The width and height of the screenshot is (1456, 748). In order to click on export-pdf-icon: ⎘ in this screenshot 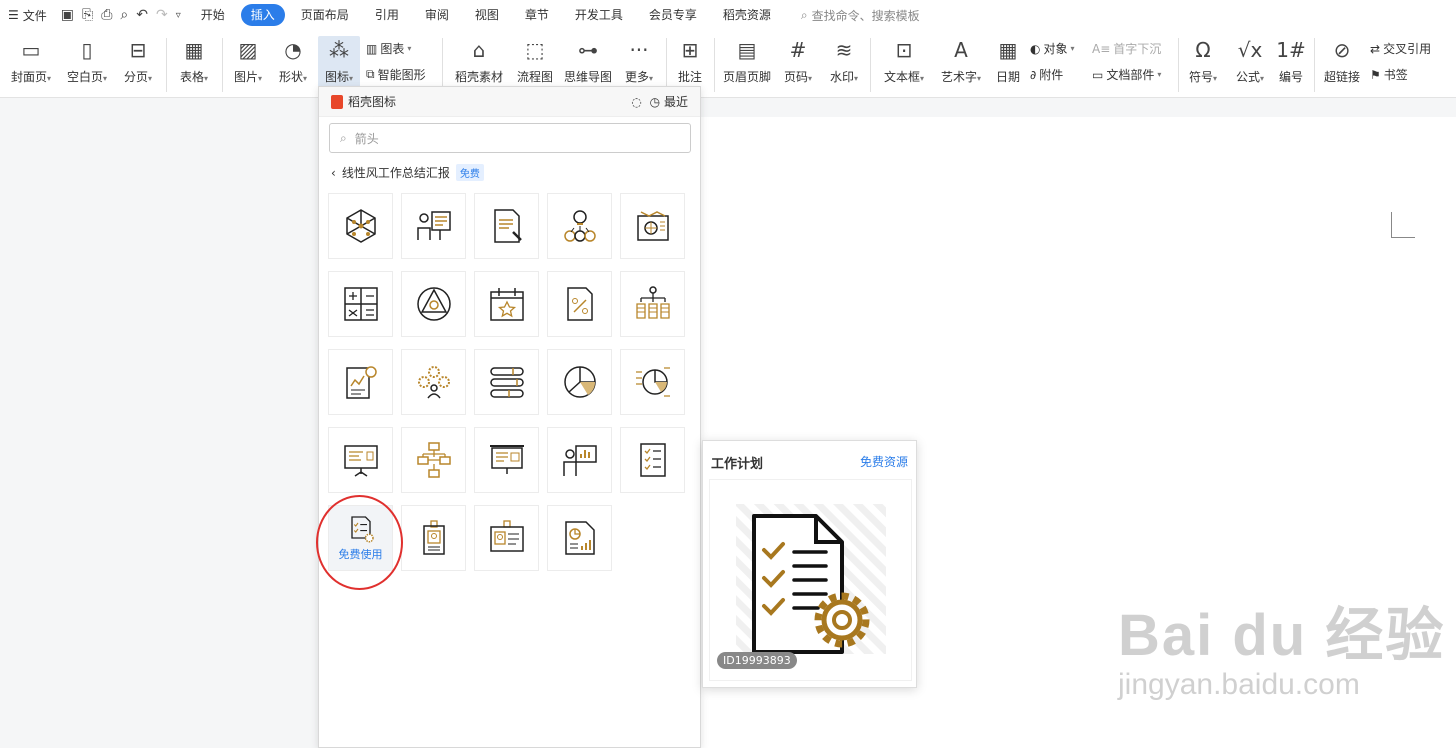, I will do `click(87, 15)`.